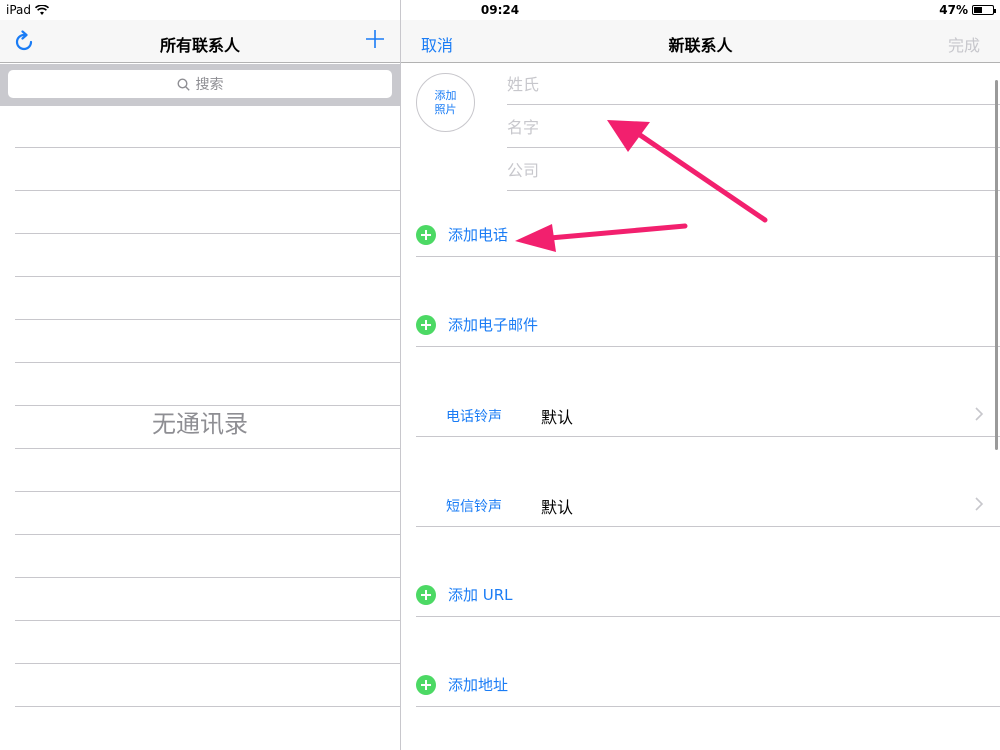 This screenshot has height=750, width=1000. What do you see at coordinates (708, 235) in the screenshot?
I see `add-phone-row: 添加电话` at bounding box center [708, 235].